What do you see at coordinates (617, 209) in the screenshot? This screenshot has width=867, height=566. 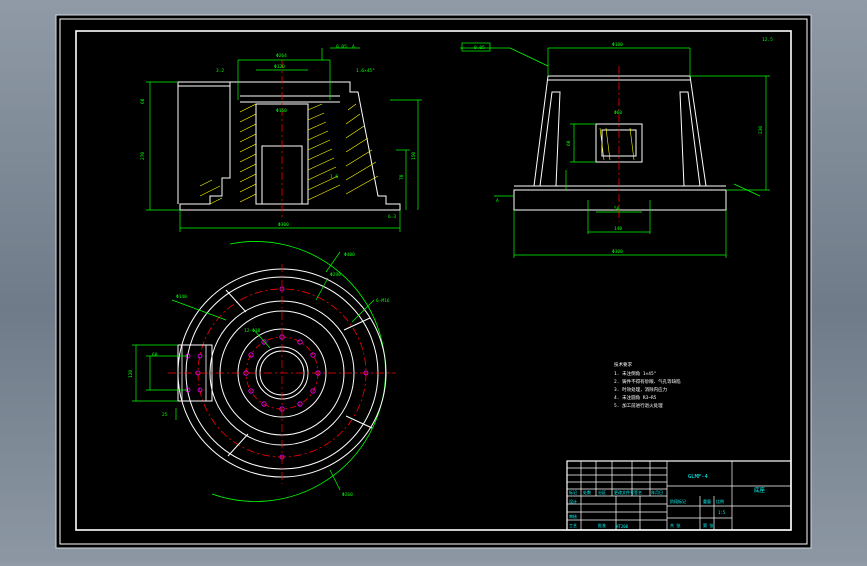 I see `dim-side-base-h: 50` at bounding box center [617, 209].